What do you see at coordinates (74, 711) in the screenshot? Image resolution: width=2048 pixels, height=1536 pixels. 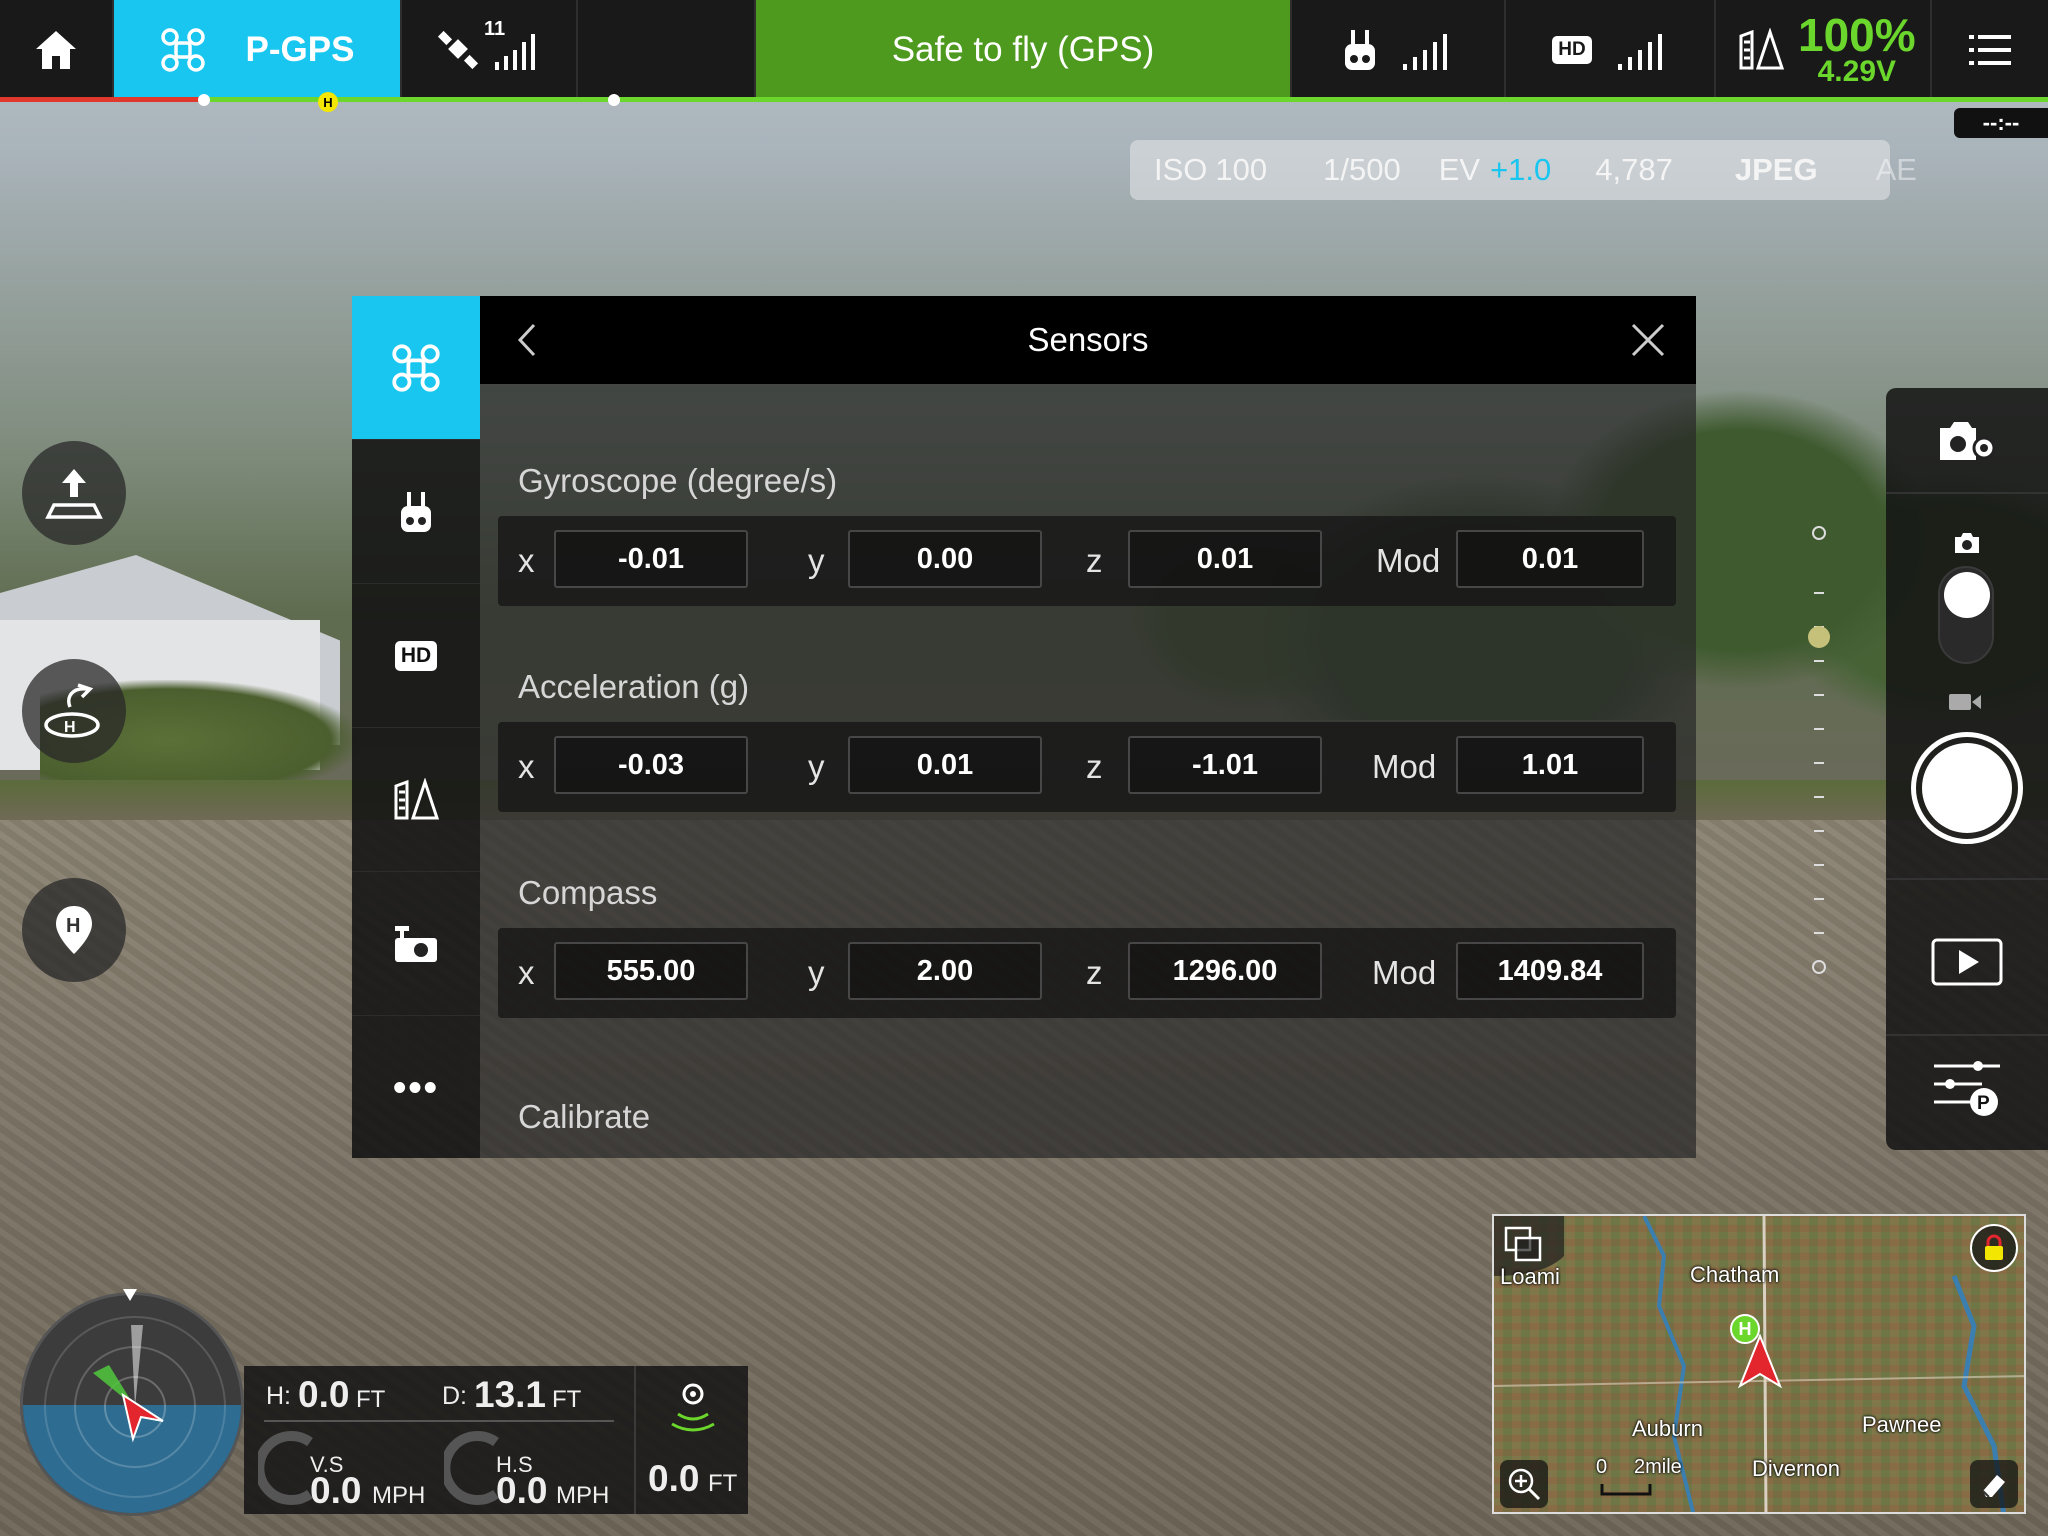 I see `return-home-button: H` at bounding box center [74, 711].